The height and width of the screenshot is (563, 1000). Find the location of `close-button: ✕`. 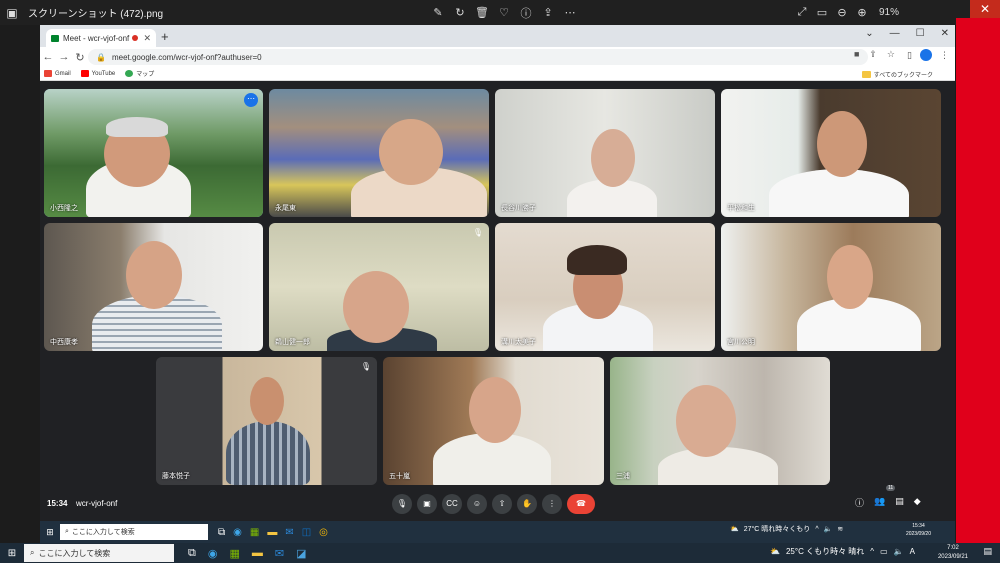

close-button: ✕ is located at coordinates (985, 9).